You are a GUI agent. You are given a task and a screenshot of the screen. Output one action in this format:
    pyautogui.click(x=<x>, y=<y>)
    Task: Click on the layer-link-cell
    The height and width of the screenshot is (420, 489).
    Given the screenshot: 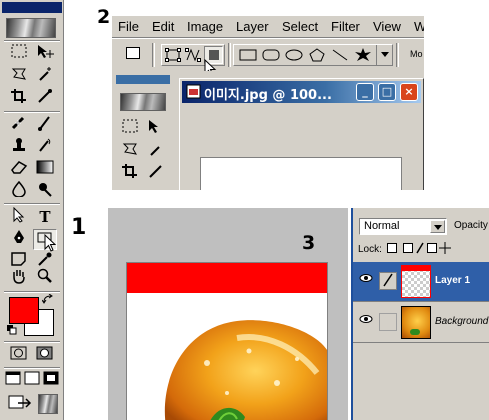 What is the action you would take?
    pyautogui.click(x=388, y=322)
    